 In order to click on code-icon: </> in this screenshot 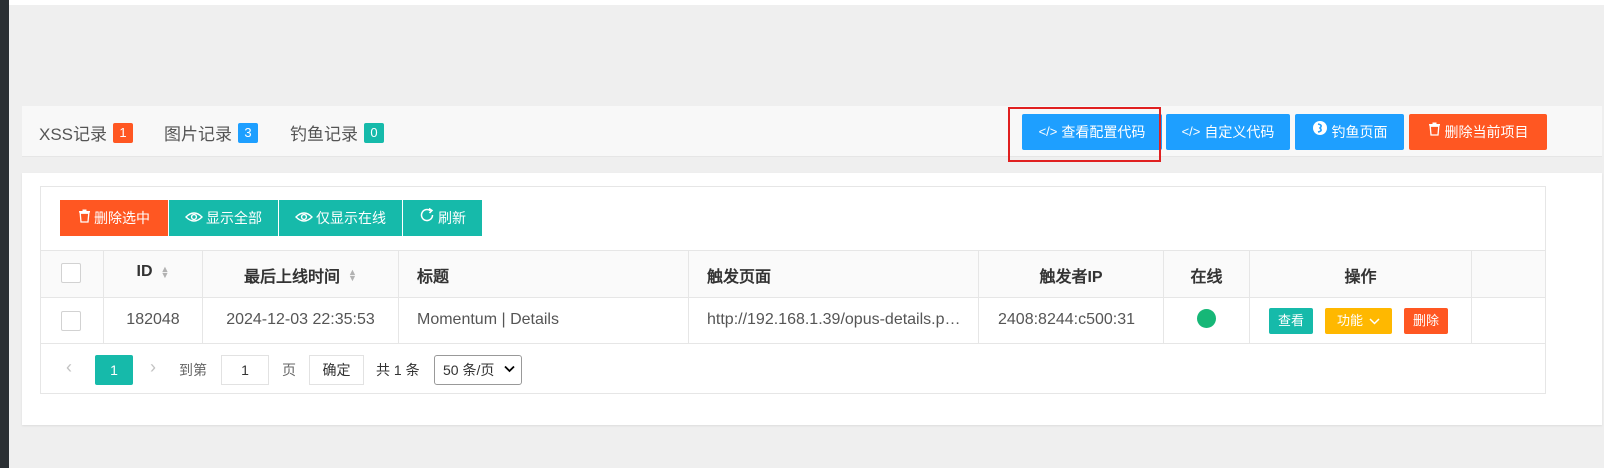, I will do `click(1191, 131)`.